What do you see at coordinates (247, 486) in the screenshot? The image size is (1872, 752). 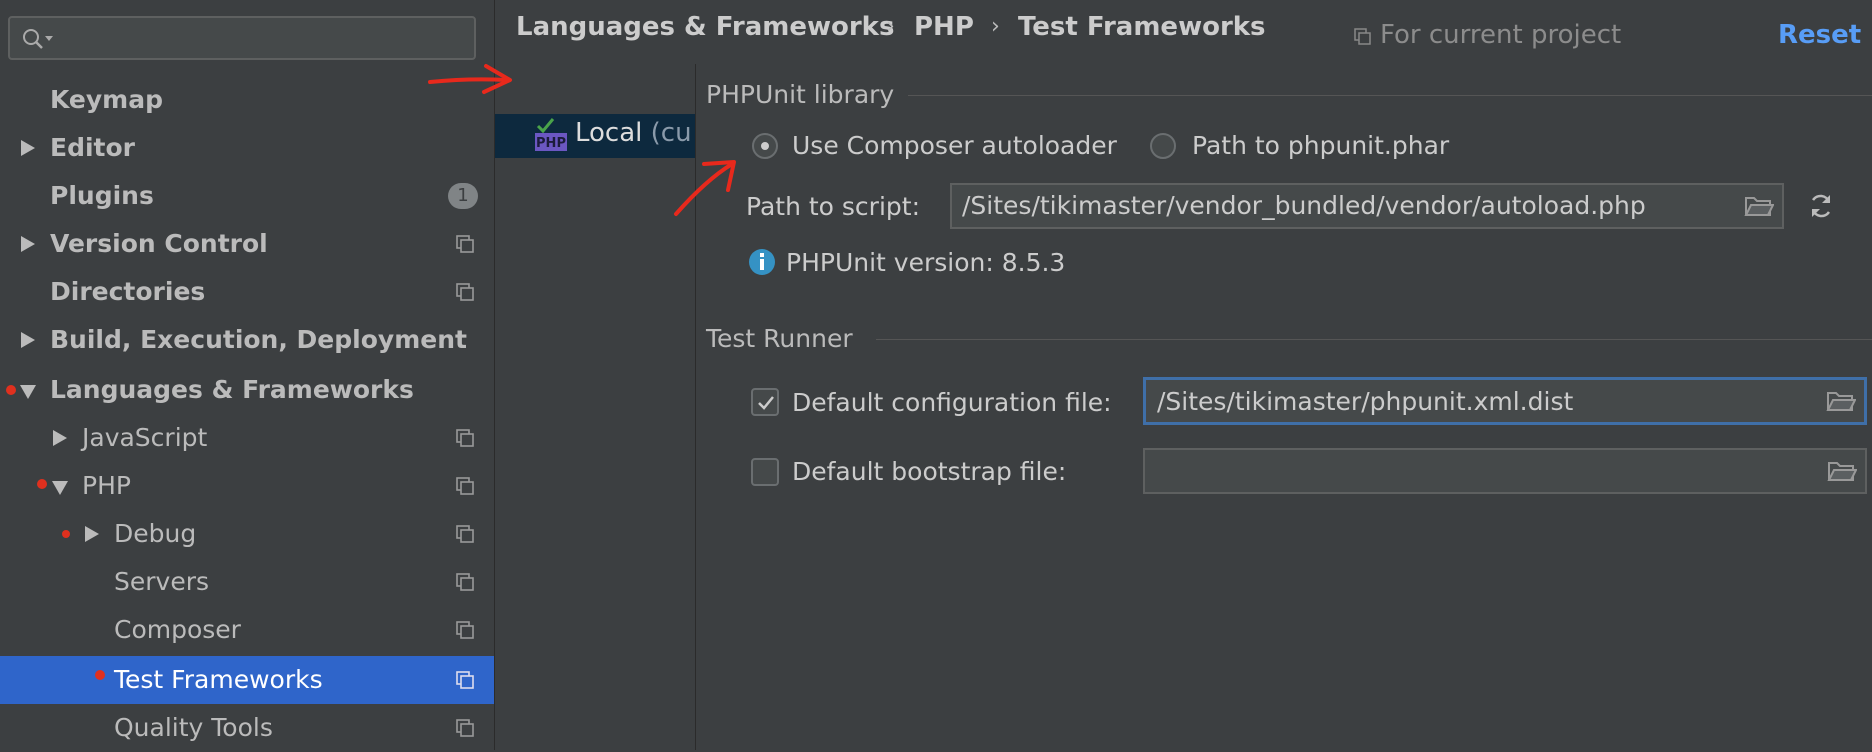 I see `sidebar-item-php: PHP` at bounding box center [247, 486].